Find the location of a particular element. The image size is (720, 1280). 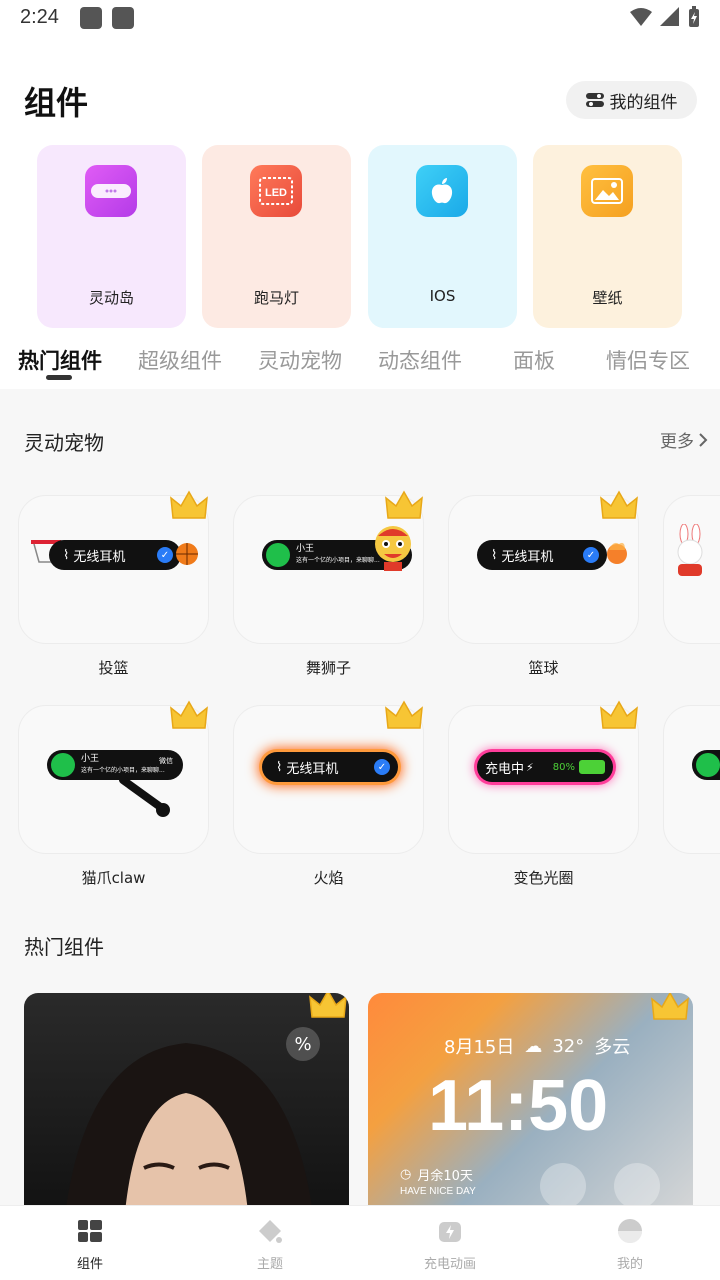

svg-text: LED is located at coordinates (276, 193).